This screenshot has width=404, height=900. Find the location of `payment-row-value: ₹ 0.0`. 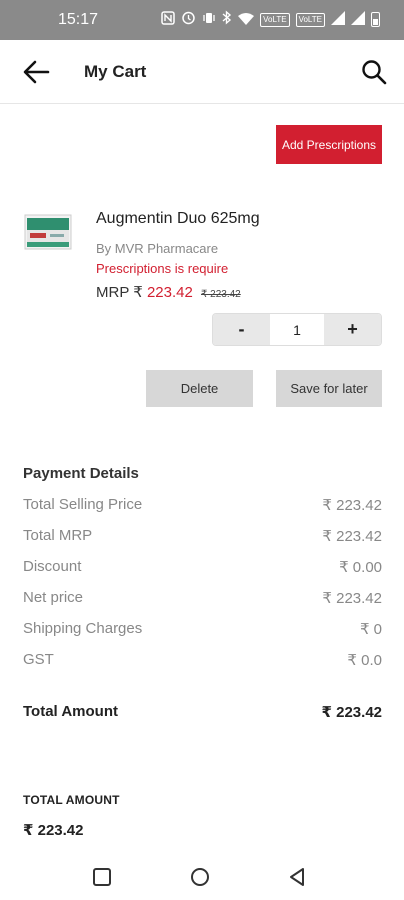

payment-row-value: ₹ 0.0 is located at coordinates (364, 660).